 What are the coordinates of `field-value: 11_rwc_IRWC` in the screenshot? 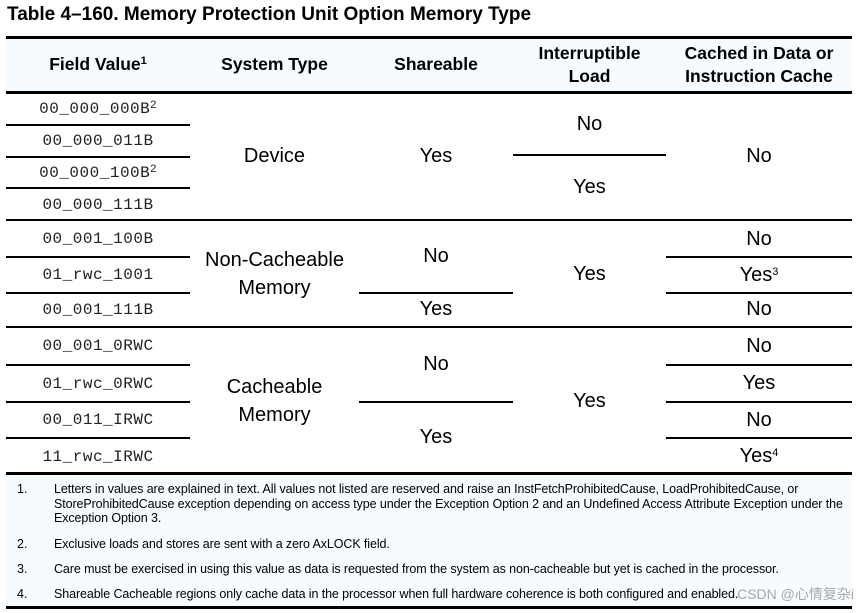 It's located at (98, 456).